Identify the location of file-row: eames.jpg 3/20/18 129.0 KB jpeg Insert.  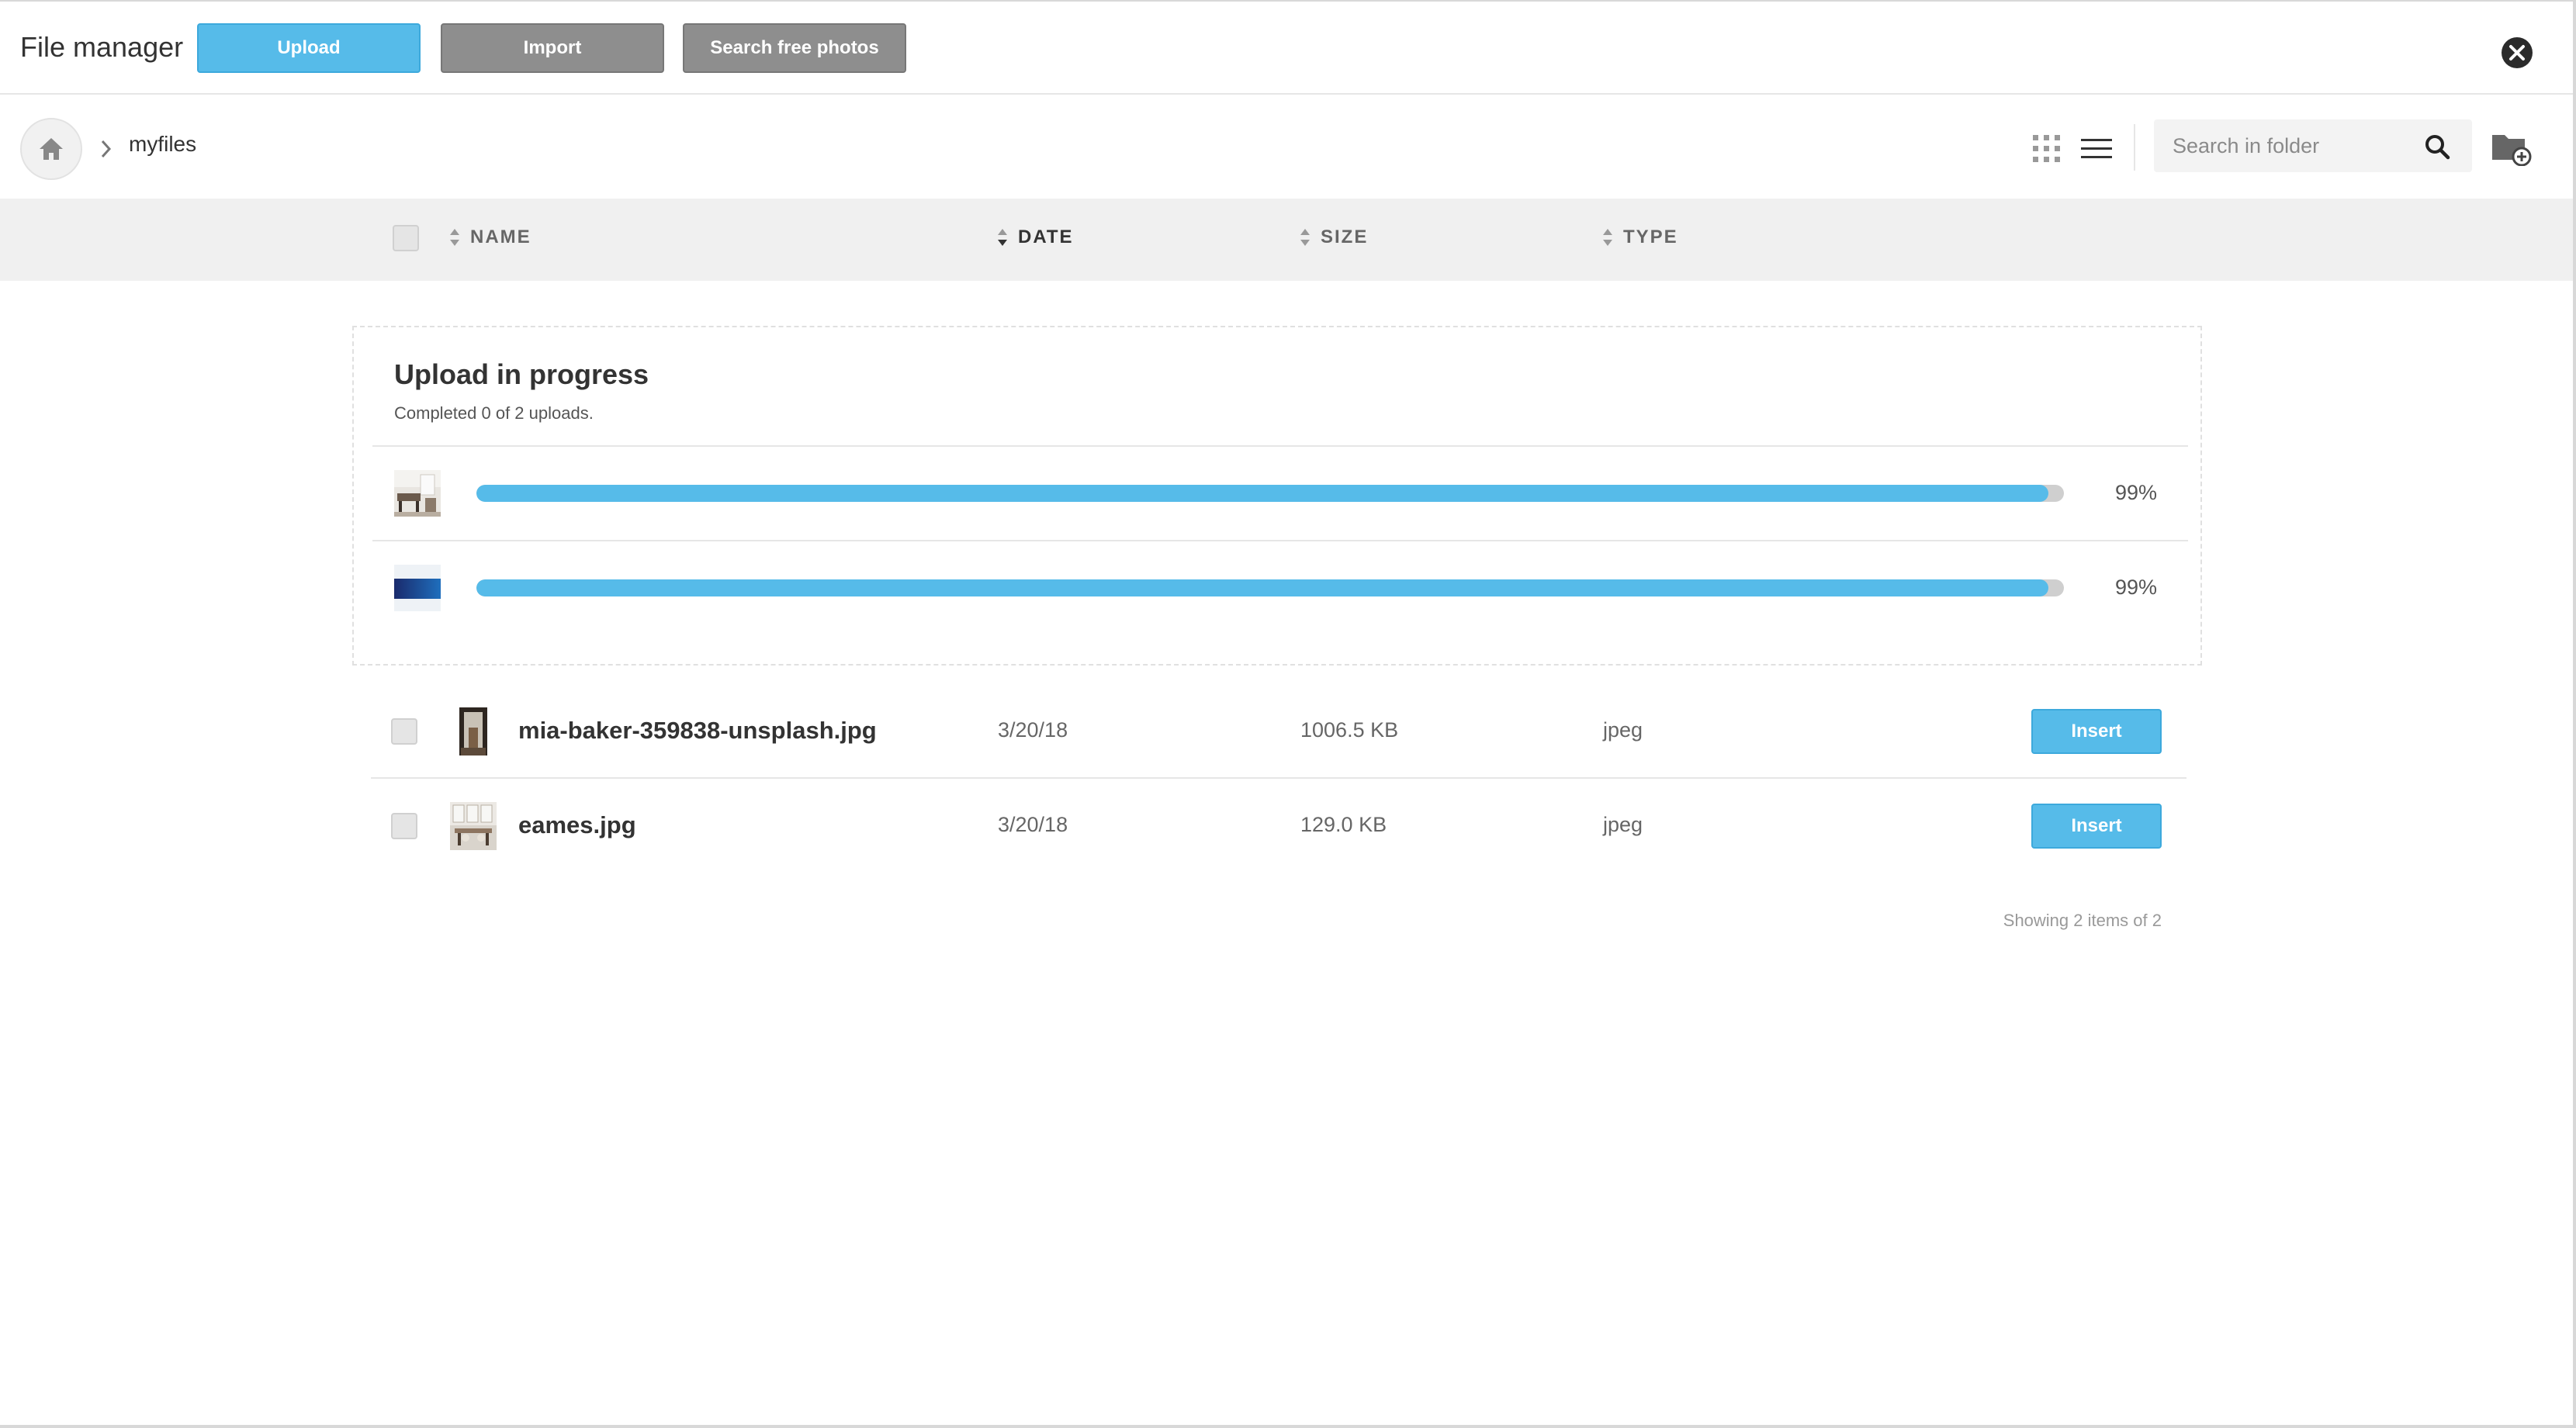
(1278, 826).